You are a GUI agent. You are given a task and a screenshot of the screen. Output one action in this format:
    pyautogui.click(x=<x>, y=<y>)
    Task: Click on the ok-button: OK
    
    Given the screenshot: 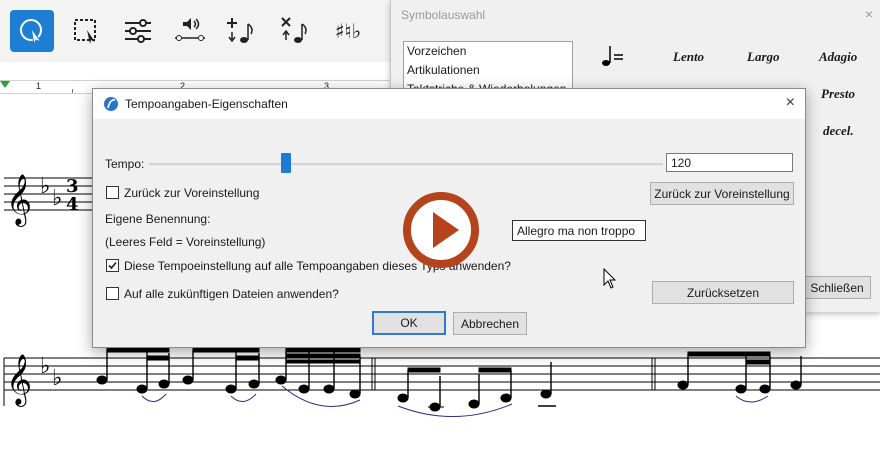 What is the action you would take?
    pyautogui.click(x=409, y=323)
    